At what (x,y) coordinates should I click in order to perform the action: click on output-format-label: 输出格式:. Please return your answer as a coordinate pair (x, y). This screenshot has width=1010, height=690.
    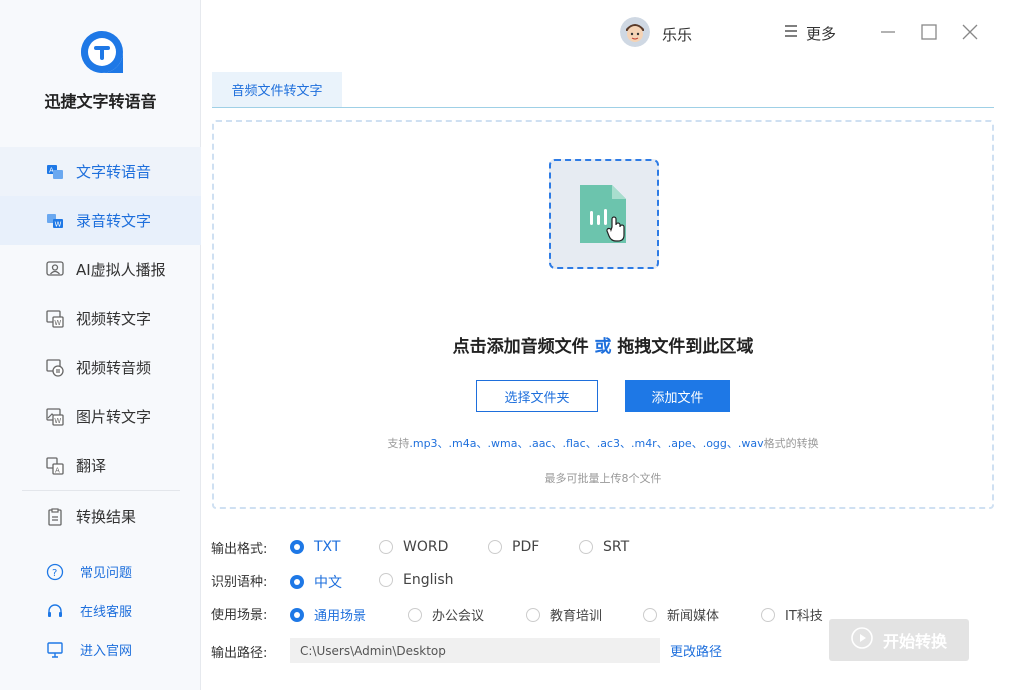
    Looking at the image, I should click on (239, 549).